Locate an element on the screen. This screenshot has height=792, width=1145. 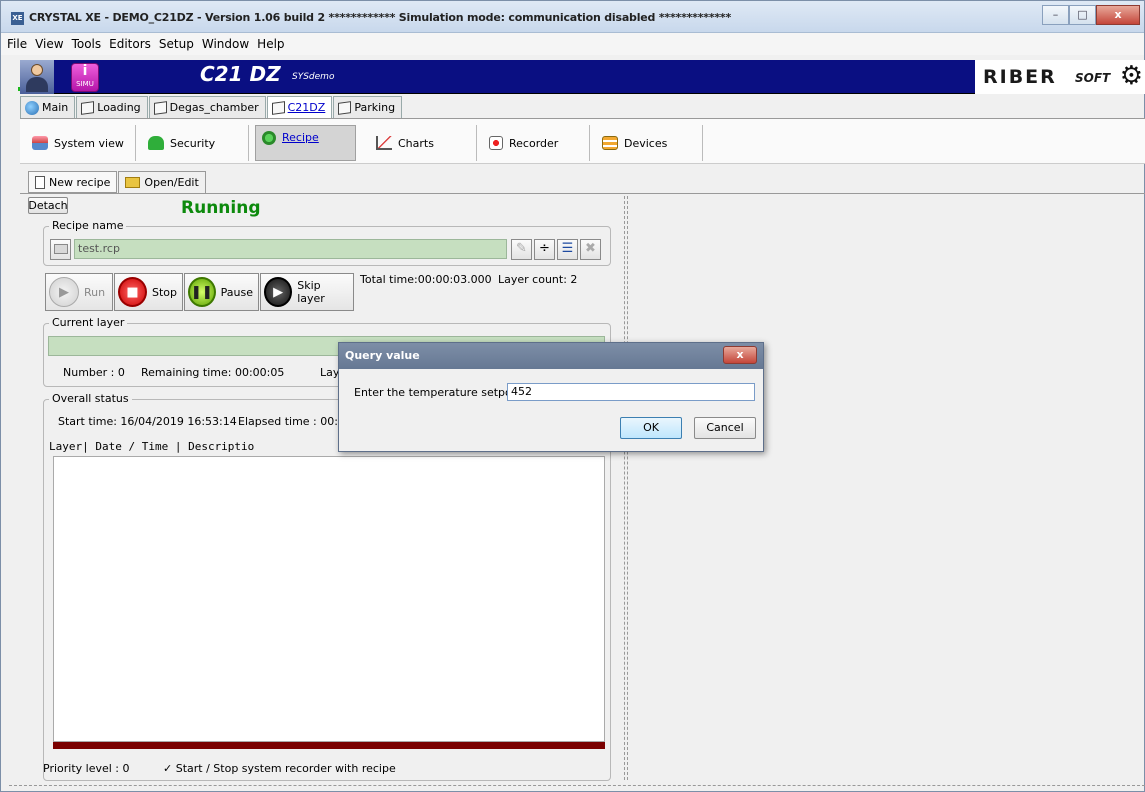
dialog-prompt: Enter the temperature setpoint is located at coordinates (440, 392).